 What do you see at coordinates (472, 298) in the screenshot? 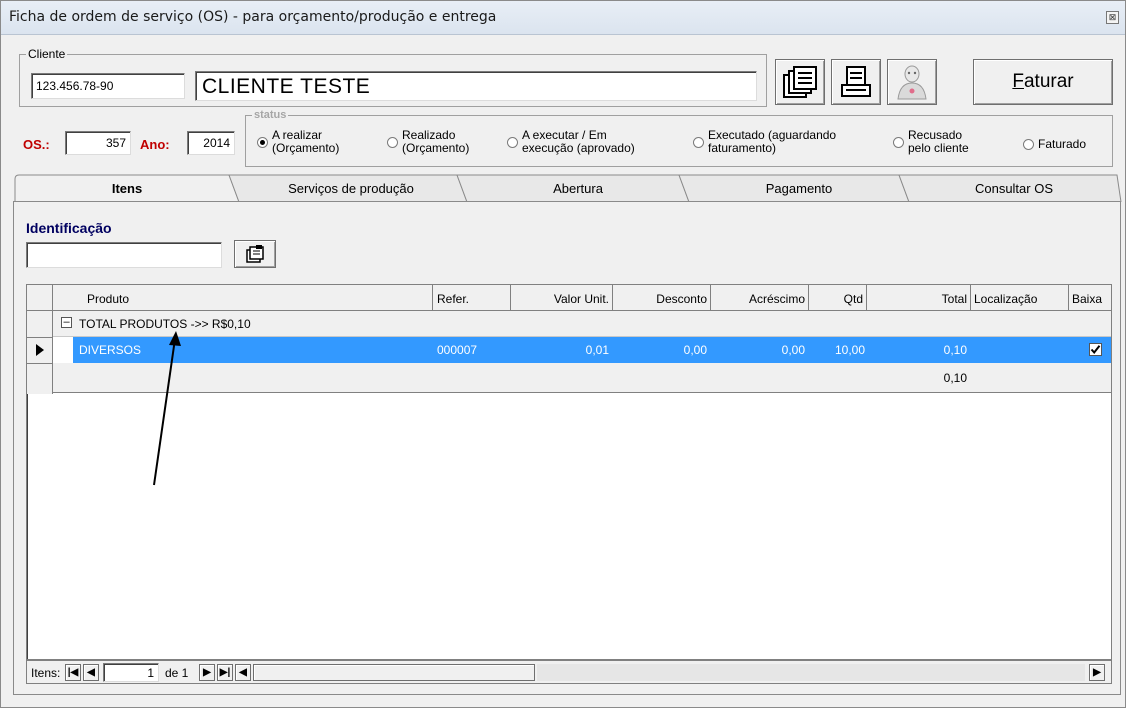
I see `col-refer: Refer.` at bounding box center [472, 298].